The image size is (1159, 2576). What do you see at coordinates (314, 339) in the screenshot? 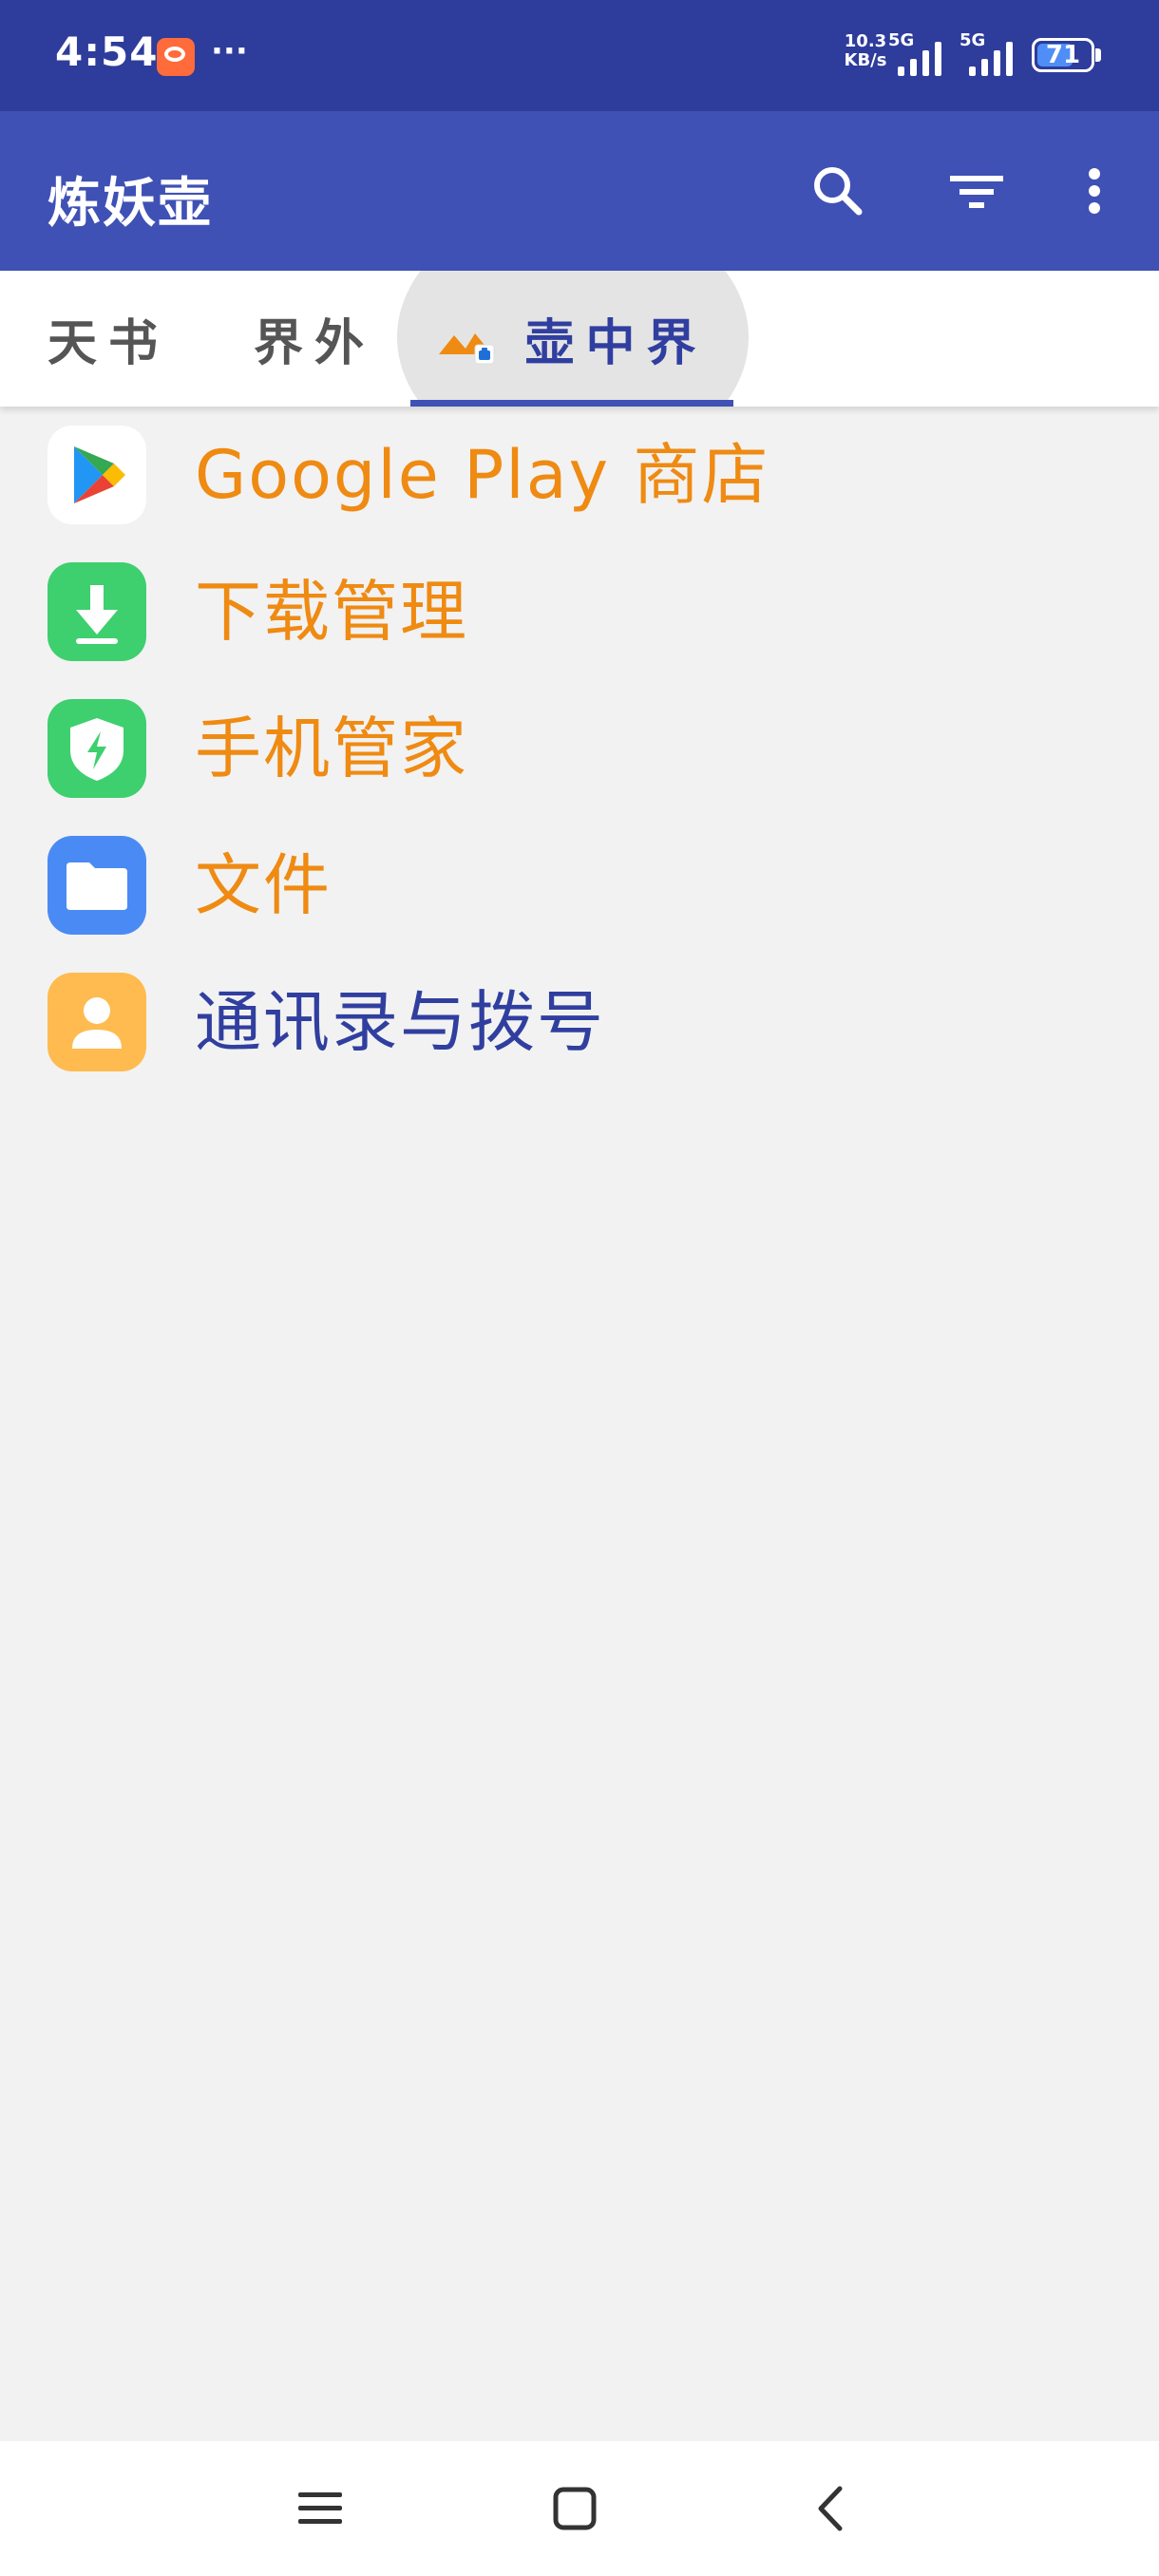
I see `tab-jiewai: 界外` at bounding box center [314, 339].